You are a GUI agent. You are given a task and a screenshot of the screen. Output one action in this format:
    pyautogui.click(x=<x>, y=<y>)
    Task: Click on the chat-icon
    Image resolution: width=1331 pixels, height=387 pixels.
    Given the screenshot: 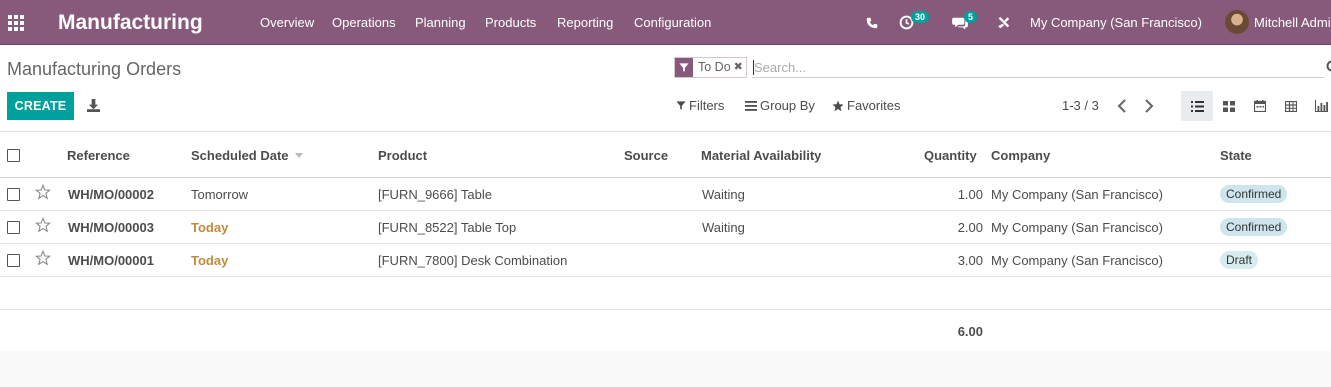 What is the action you would take?
    pyautogui.click(x=960, y=22)
    